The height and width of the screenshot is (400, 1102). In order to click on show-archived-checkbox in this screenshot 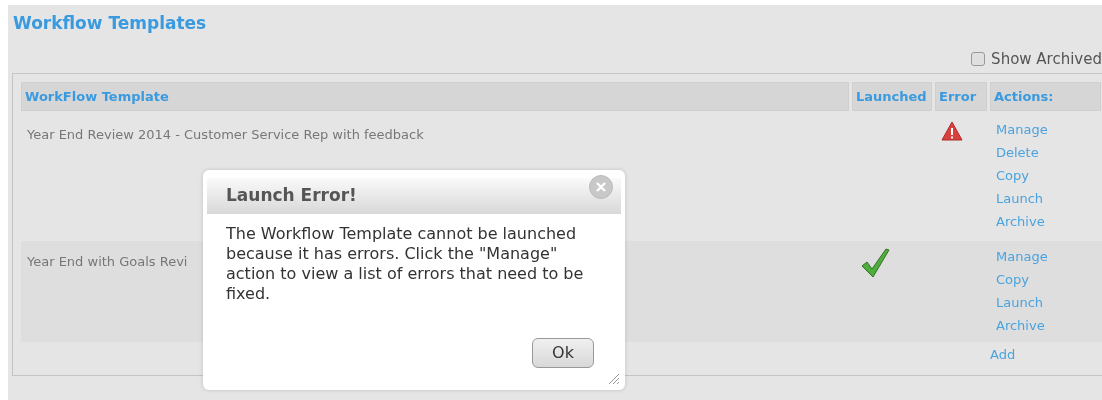, I will do `click(978, 59)`.